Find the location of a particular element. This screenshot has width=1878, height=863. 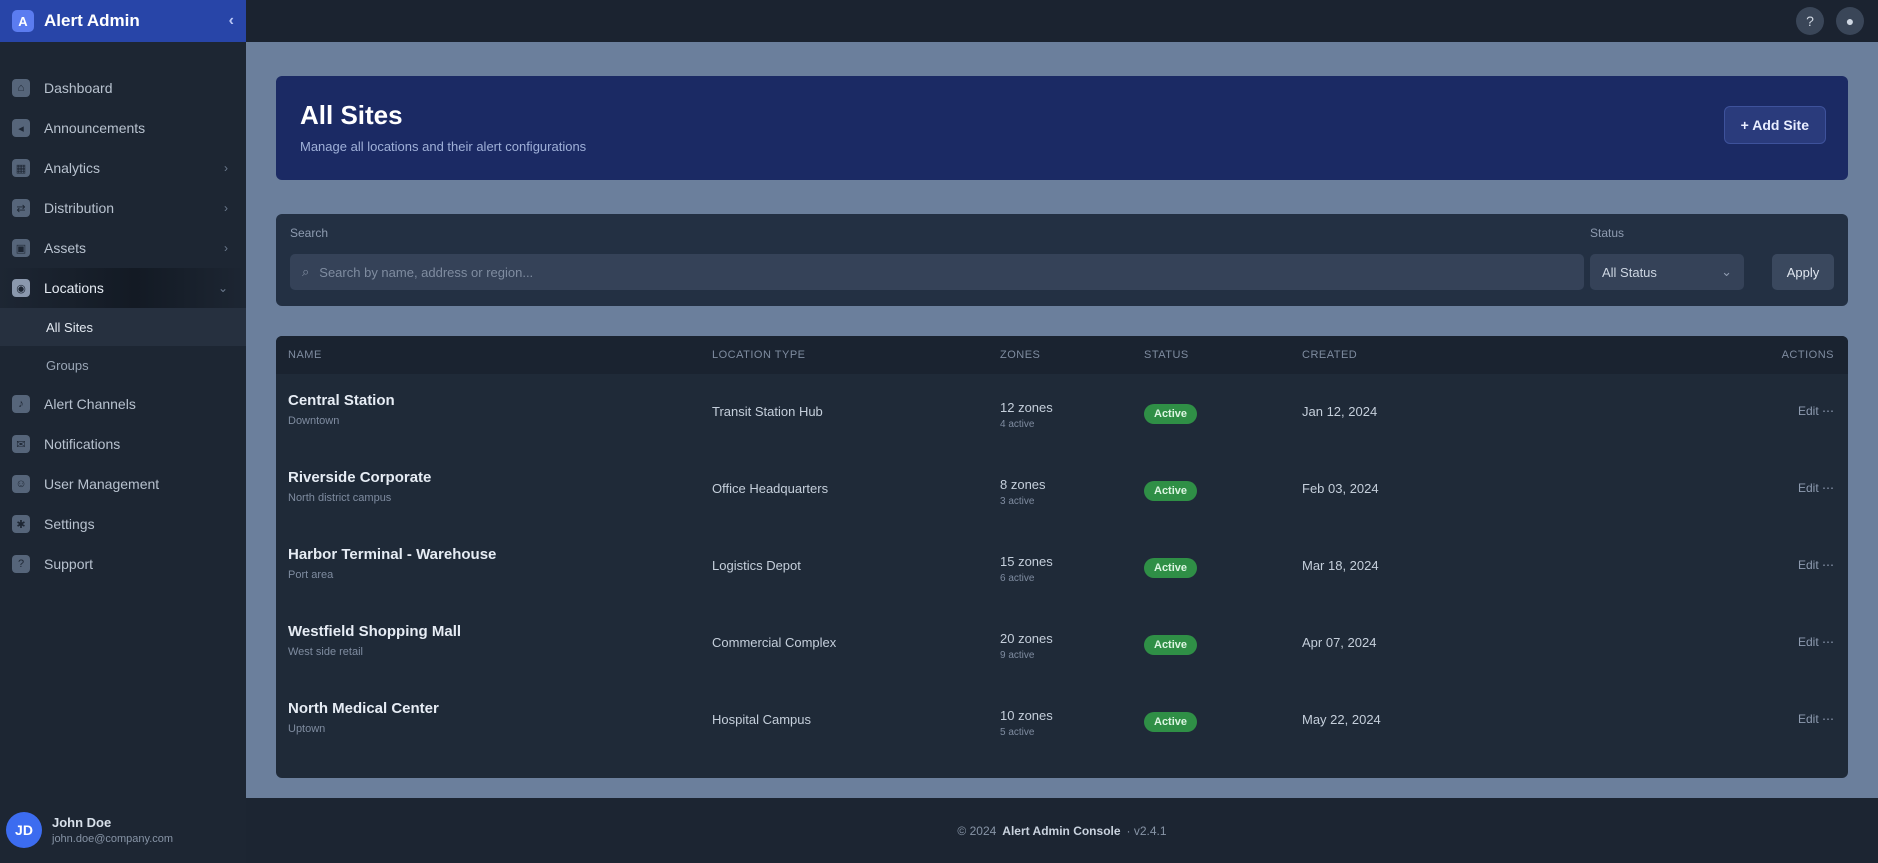

sidebar-item-label: Assets is located at coordinates (65, 248).